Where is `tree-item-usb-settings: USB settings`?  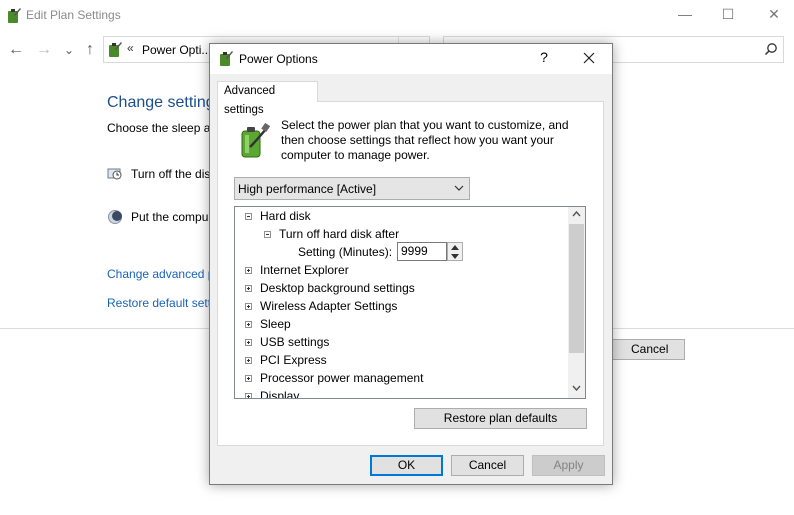
tree-item-usb-settings: USB settings is located at coordinates (294, 342).